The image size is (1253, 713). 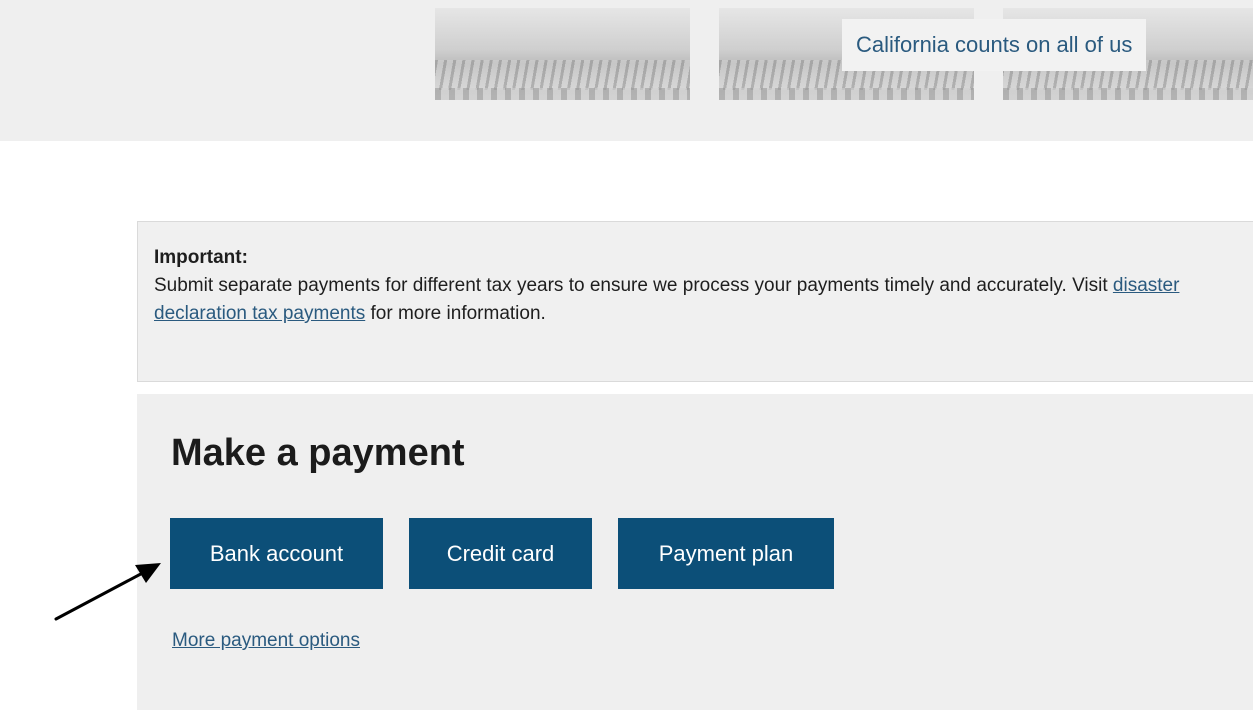 I want to click on more-payment-options-link: More payment options, so click(x=266, y=641).